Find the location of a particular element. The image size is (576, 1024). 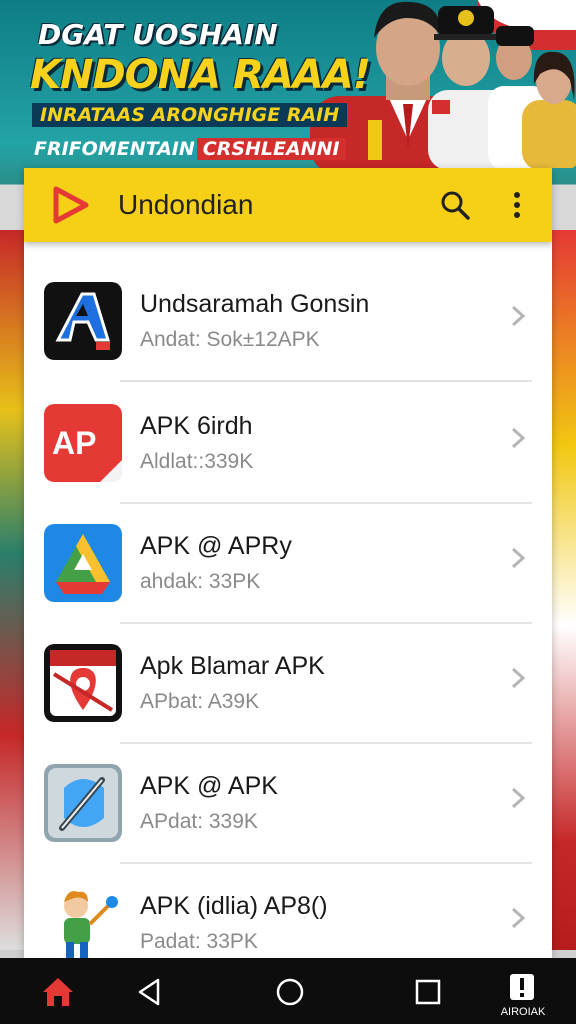

nav-label: AIROIAK is located at coordinates (523, 1012).